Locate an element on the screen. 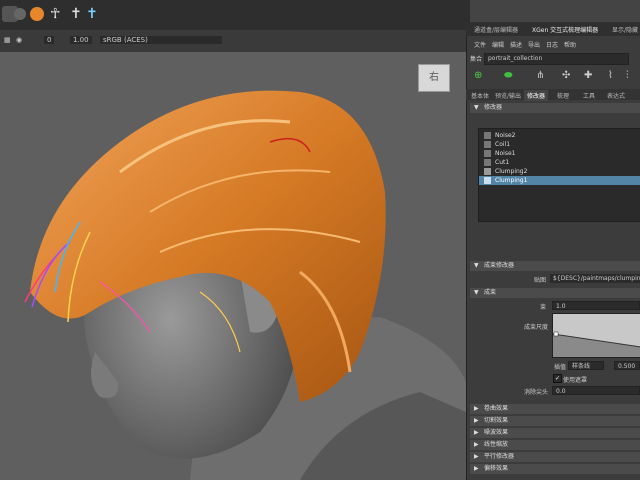 This screenshot has height=480, width=640. collapsed-section: ▶ 切割效果 is located at coordinates (555, 421).